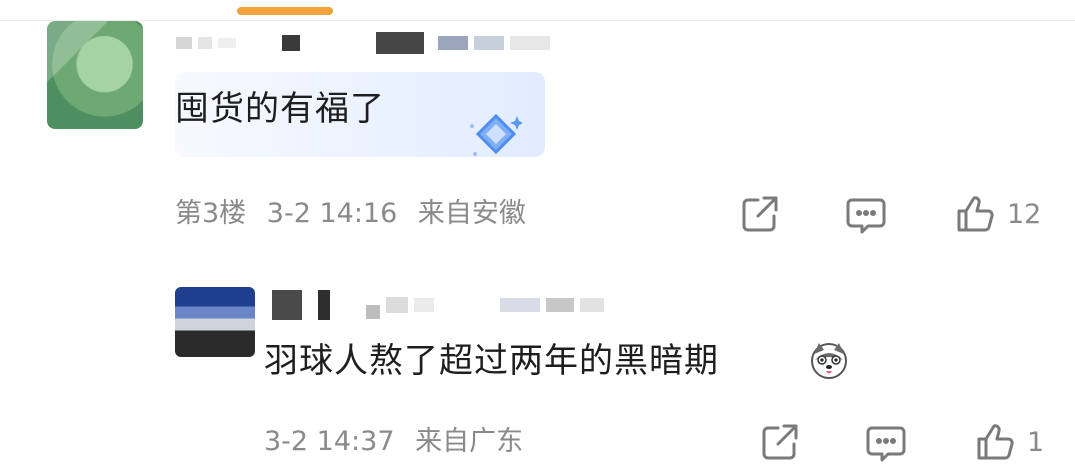  I want to click on location-label: 来自安徽, so click(471, 213).